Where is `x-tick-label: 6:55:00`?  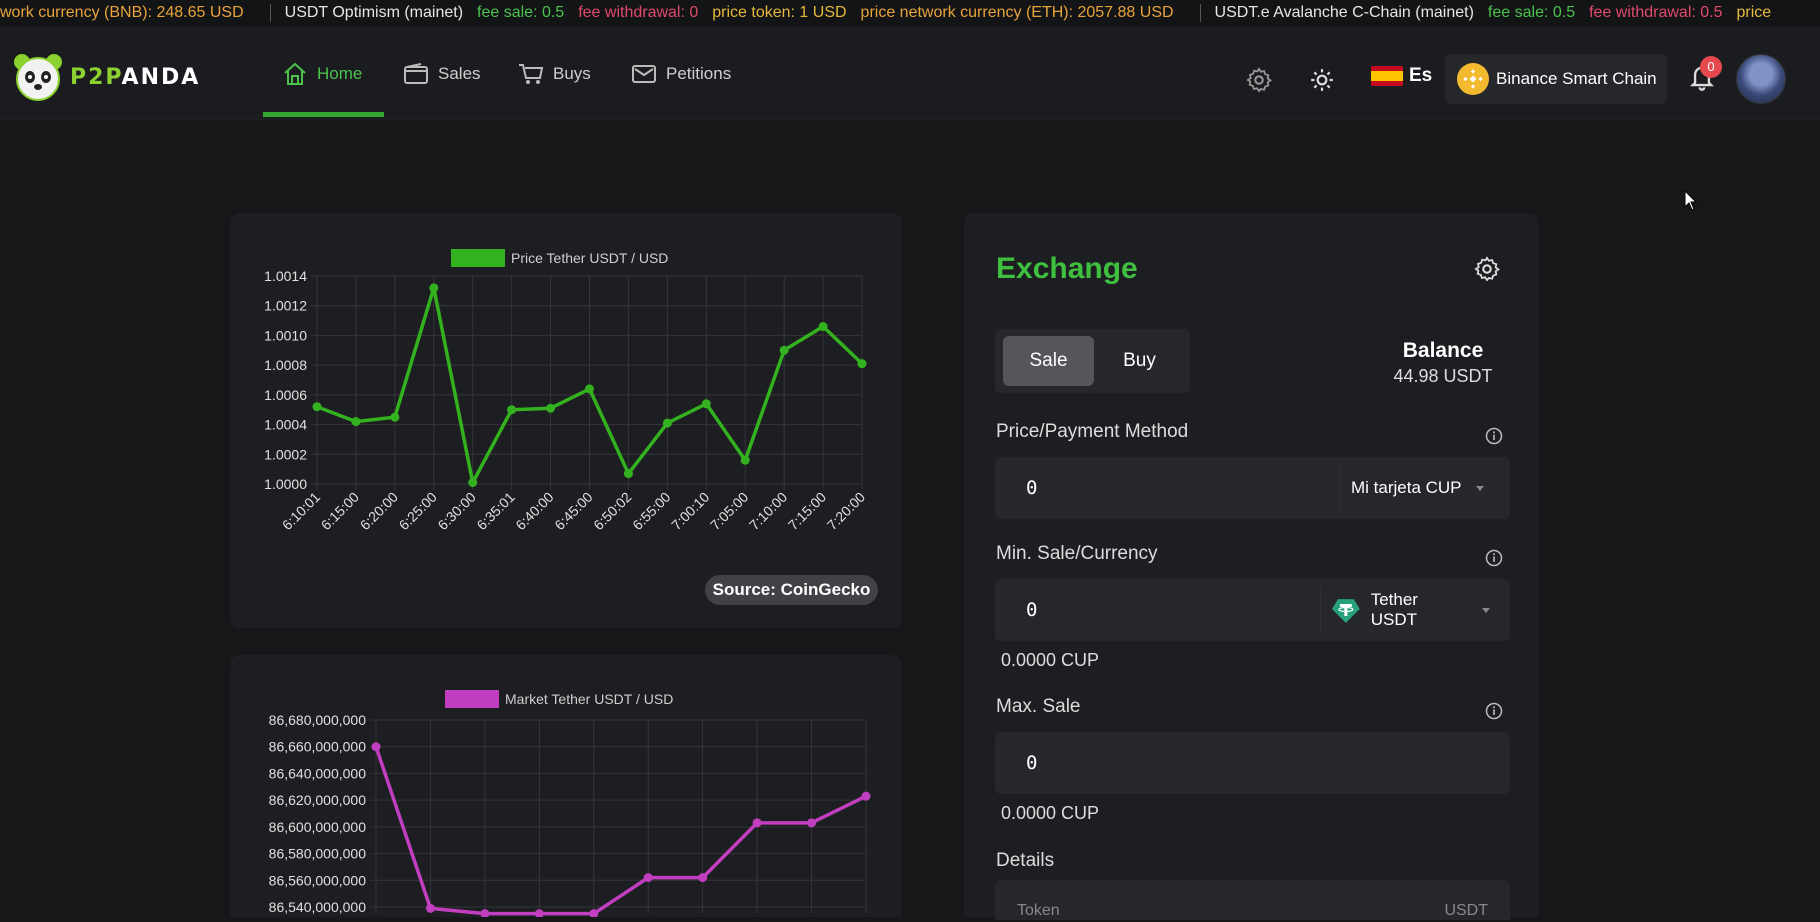 x-tick-label: 6:55:00 is located at coordinates (651, 511).